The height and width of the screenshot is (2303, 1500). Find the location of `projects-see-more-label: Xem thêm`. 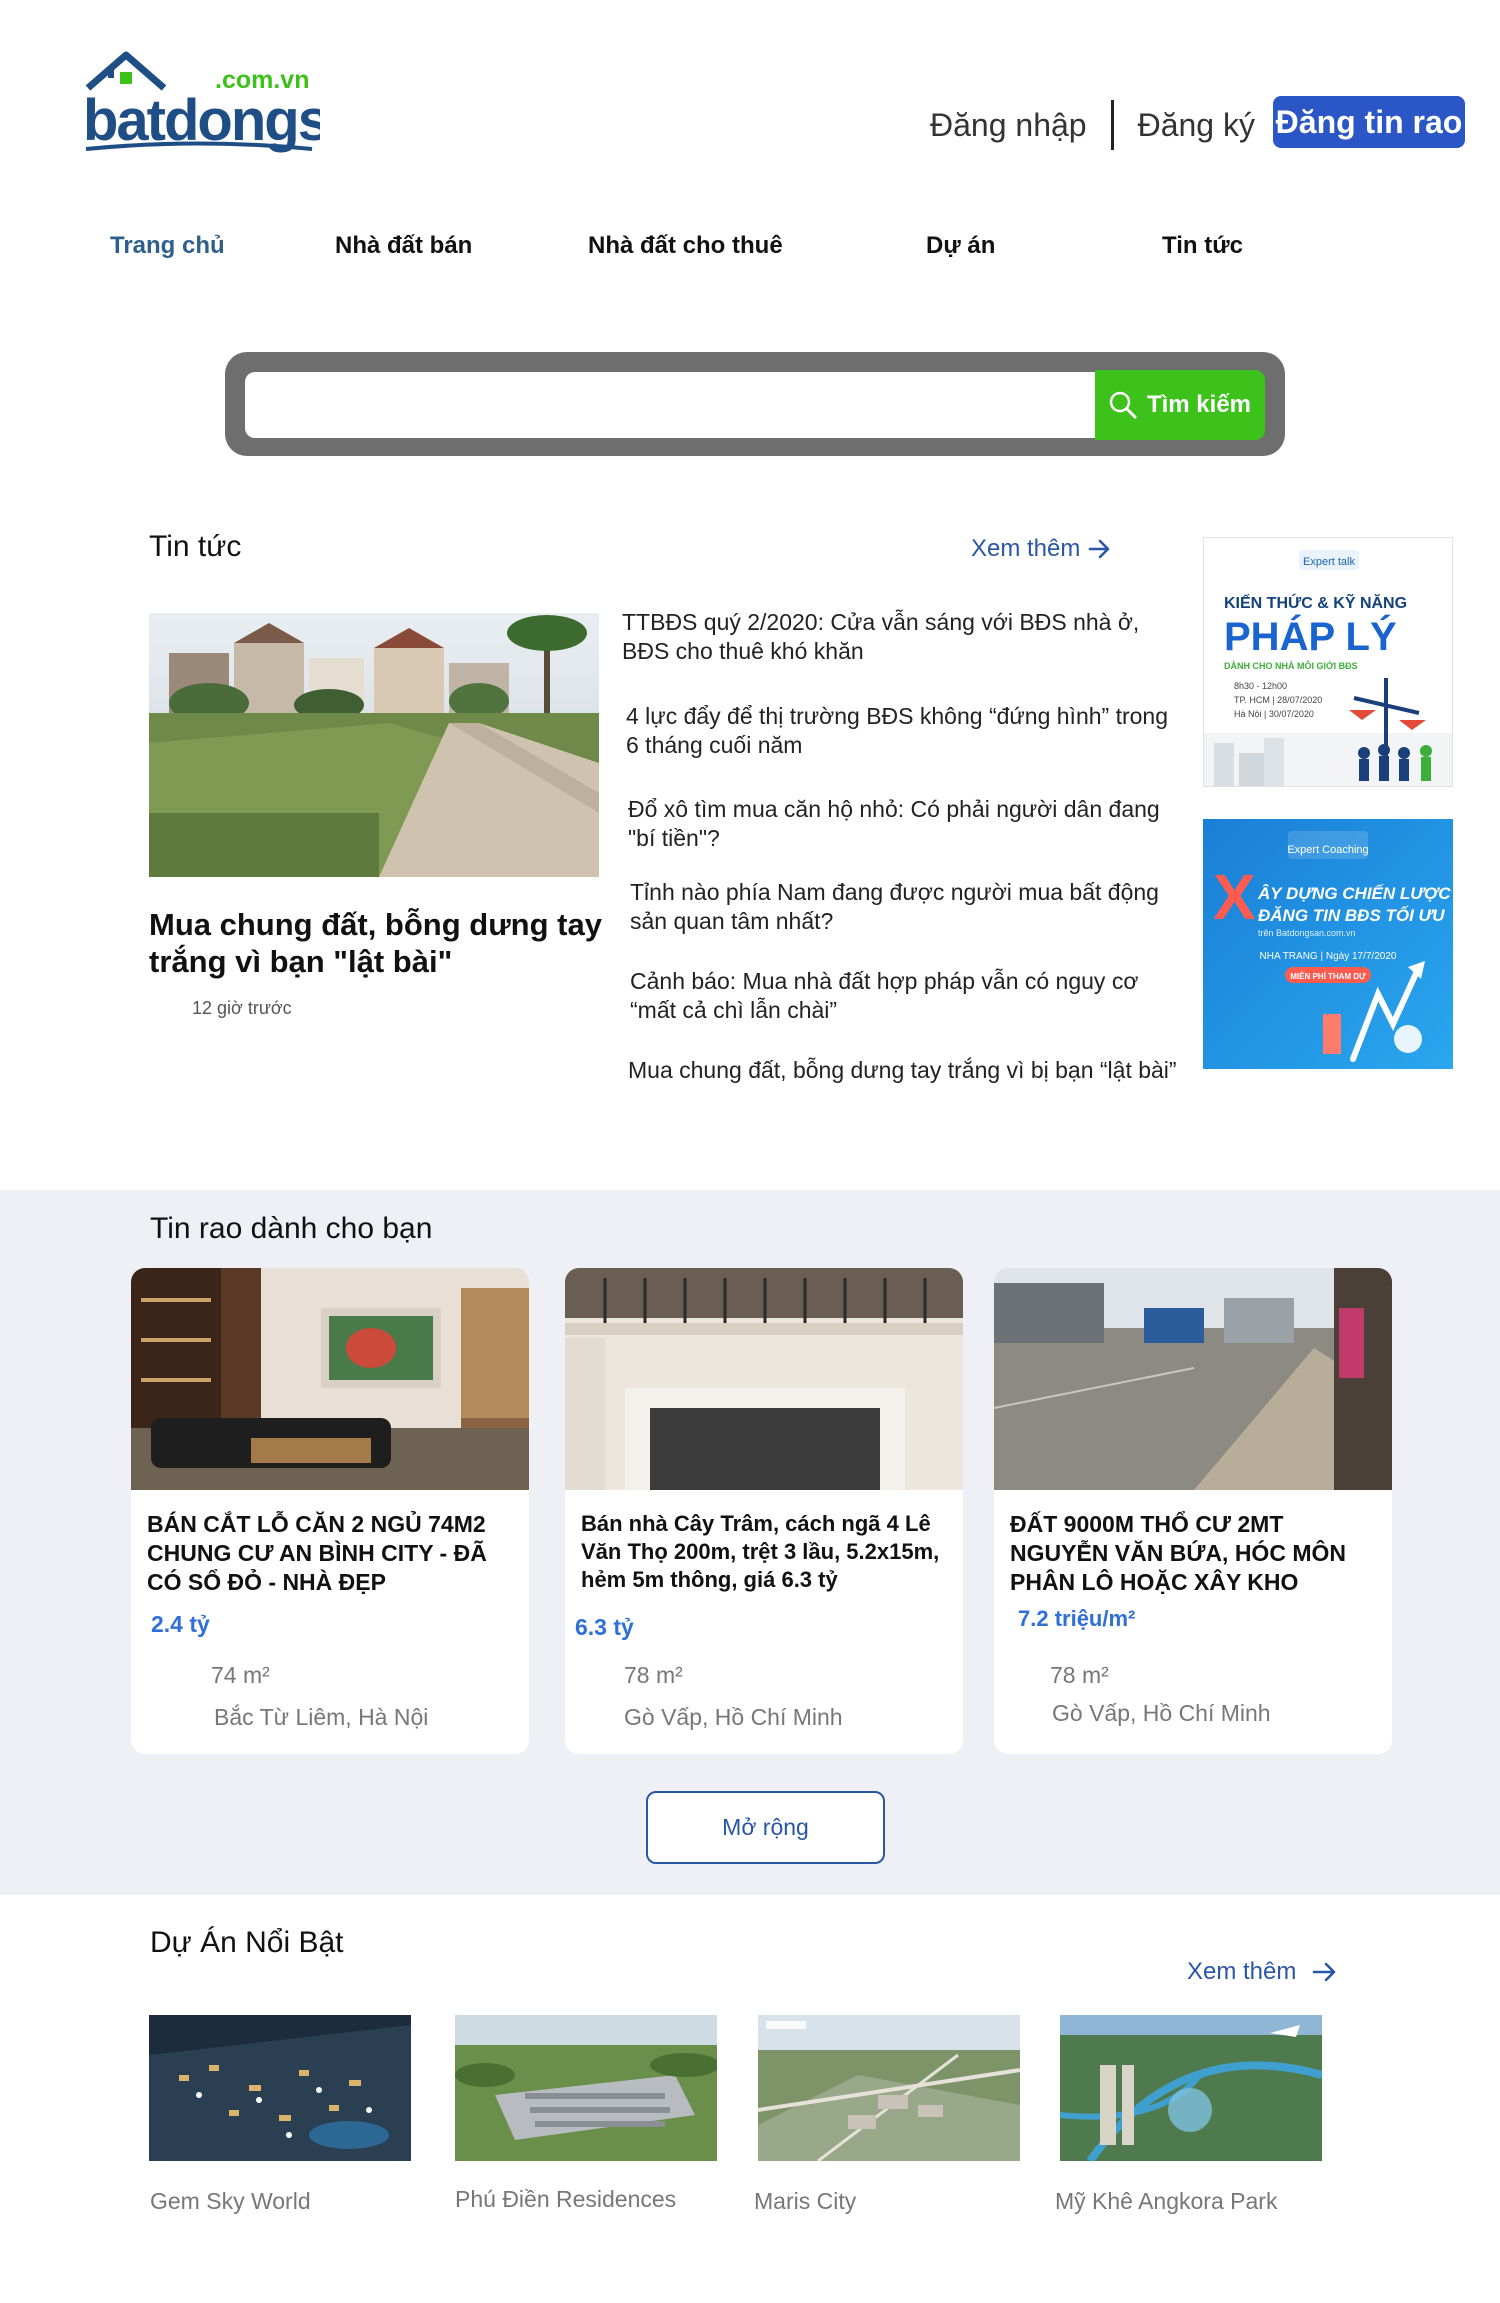

projects-see-more-label: Xem thêm is located at coordinates (1242, 1971).